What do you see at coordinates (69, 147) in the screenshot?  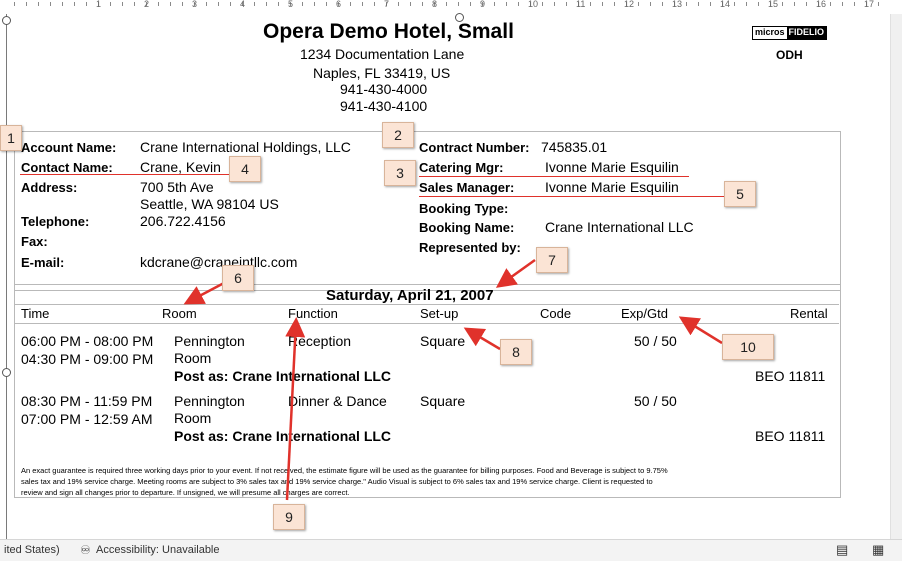 I see `account-name-label: Account Name:` at bounding box center [69, 147].